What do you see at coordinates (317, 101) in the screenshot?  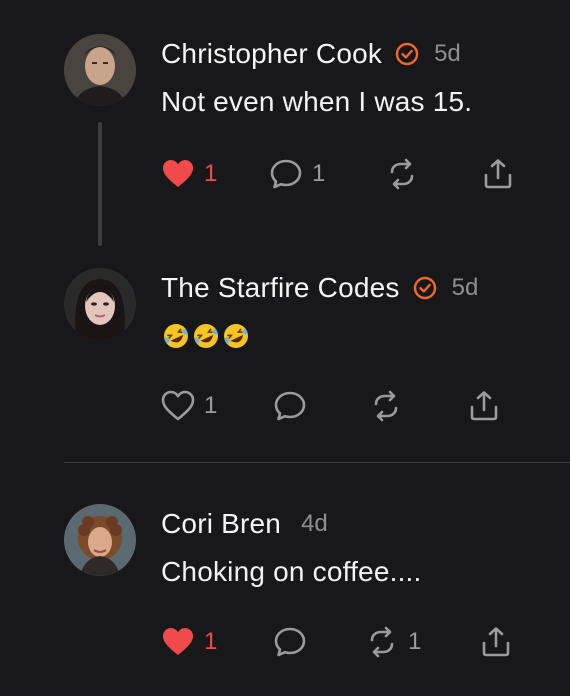 I see `post-text: Not even when I was 15.` at bounding box center [317, 101].